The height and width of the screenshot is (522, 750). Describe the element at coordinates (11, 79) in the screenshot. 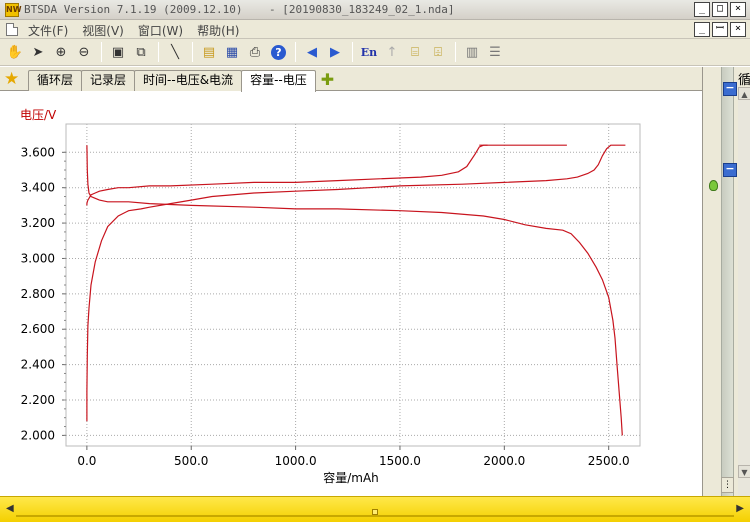

I see `favorite-star-icon: ★` at that location.